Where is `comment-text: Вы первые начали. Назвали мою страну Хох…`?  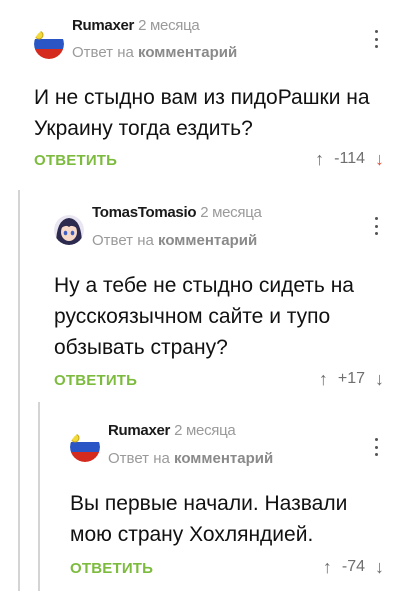
comment-text: Вы первые начали. Назвали мою страну Хох… is located at coordinates (209, 519).